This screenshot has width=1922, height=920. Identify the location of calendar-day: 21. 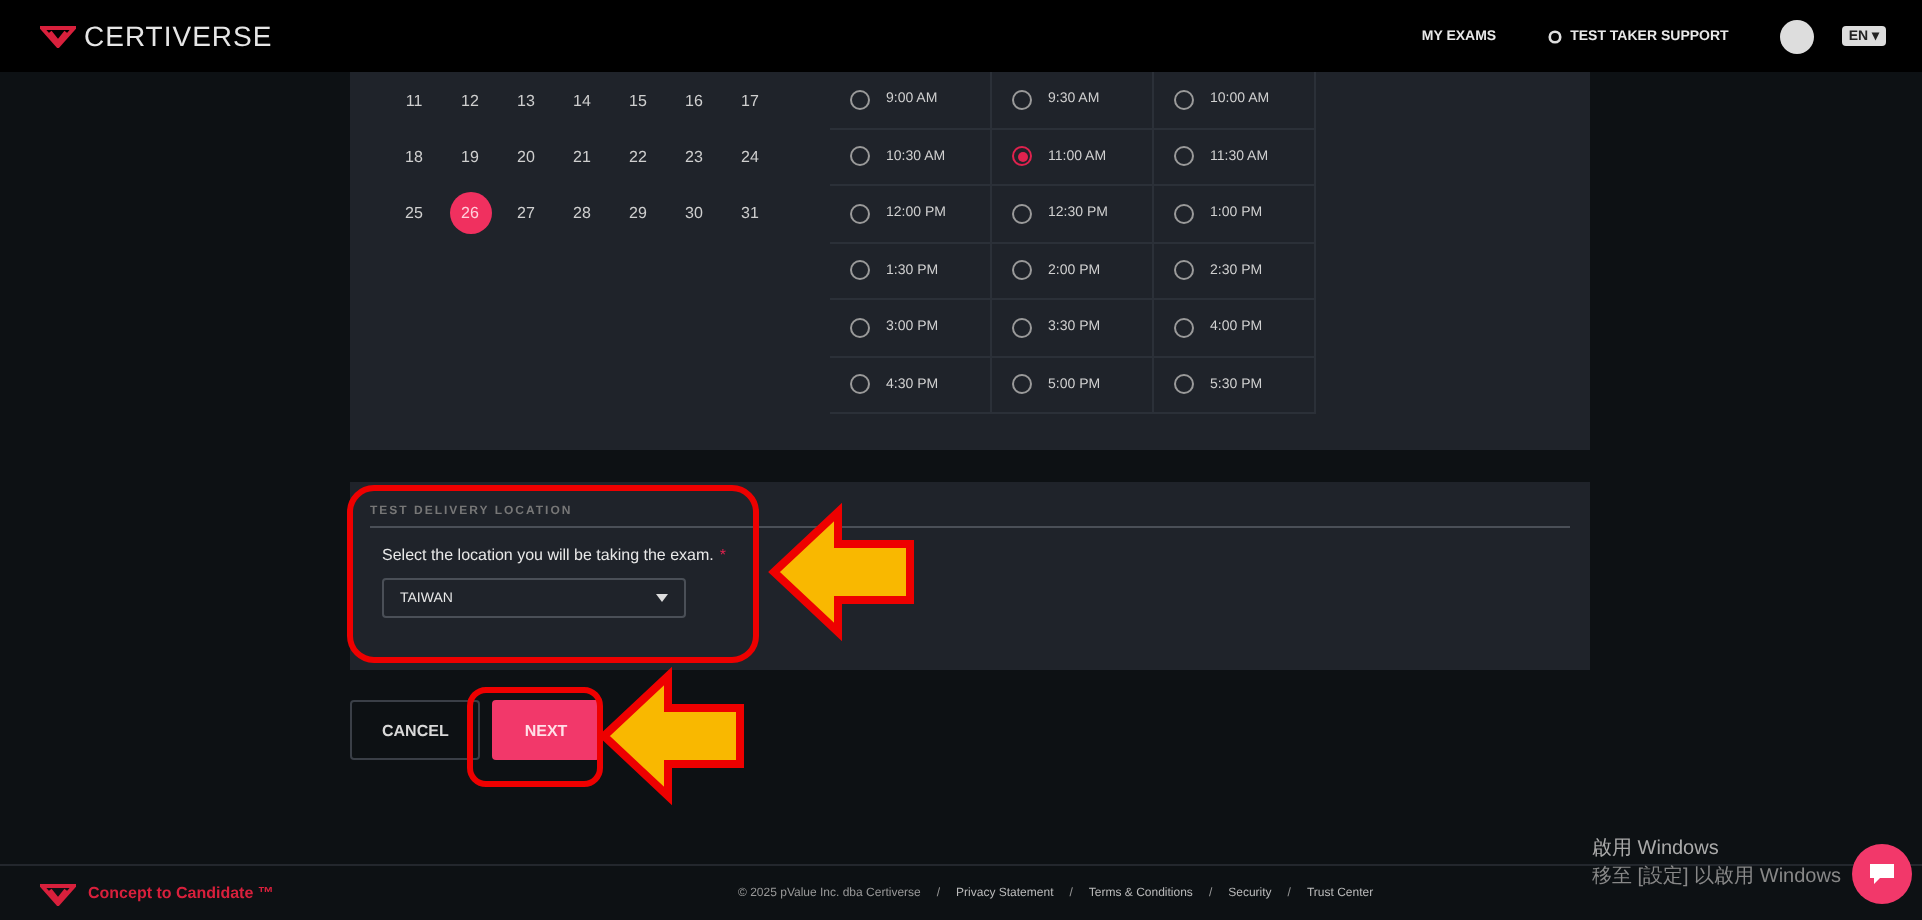
(582, 156).